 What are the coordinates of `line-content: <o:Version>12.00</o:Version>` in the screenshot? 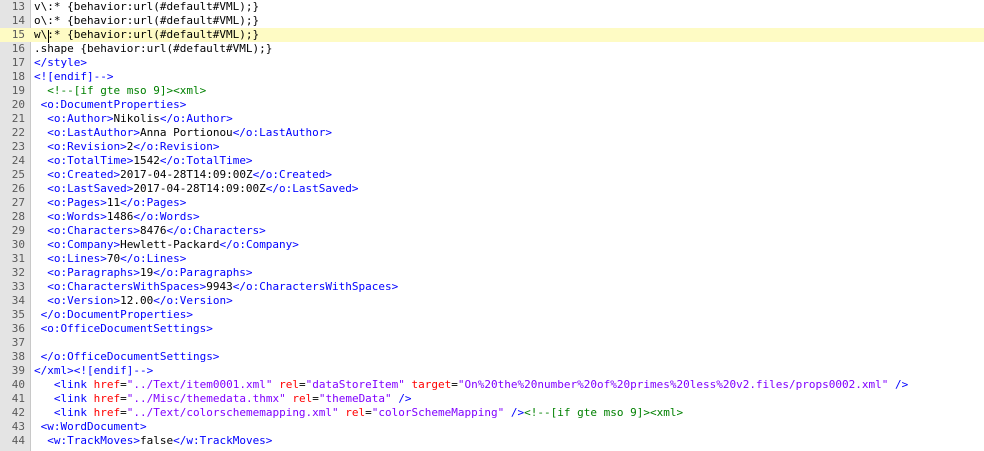 It's located at (133, 301).